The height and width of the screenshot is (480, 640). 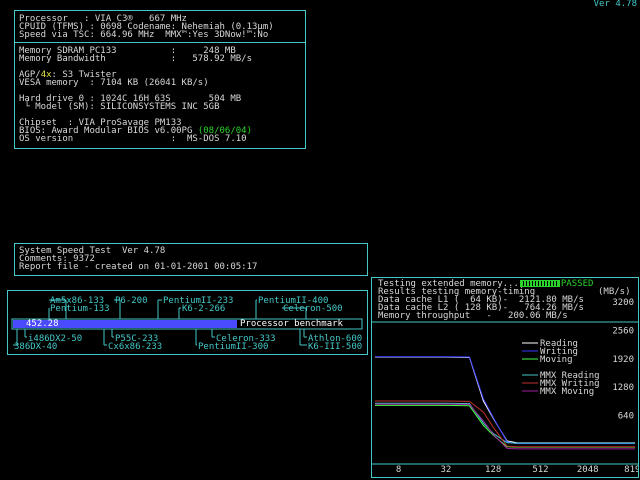 I want to click on x-tick-label: 2048, so click(x=588, y=470).